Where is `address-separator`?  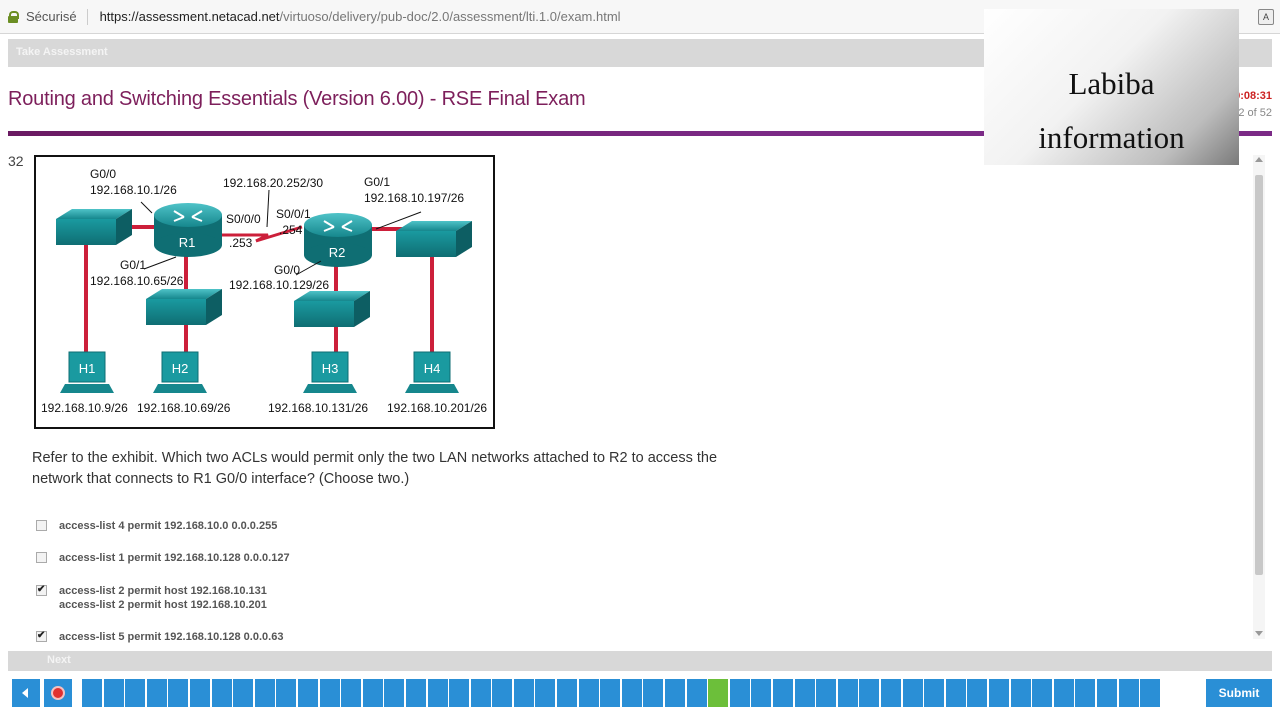 address-separator is located at coordinates (87, 16).